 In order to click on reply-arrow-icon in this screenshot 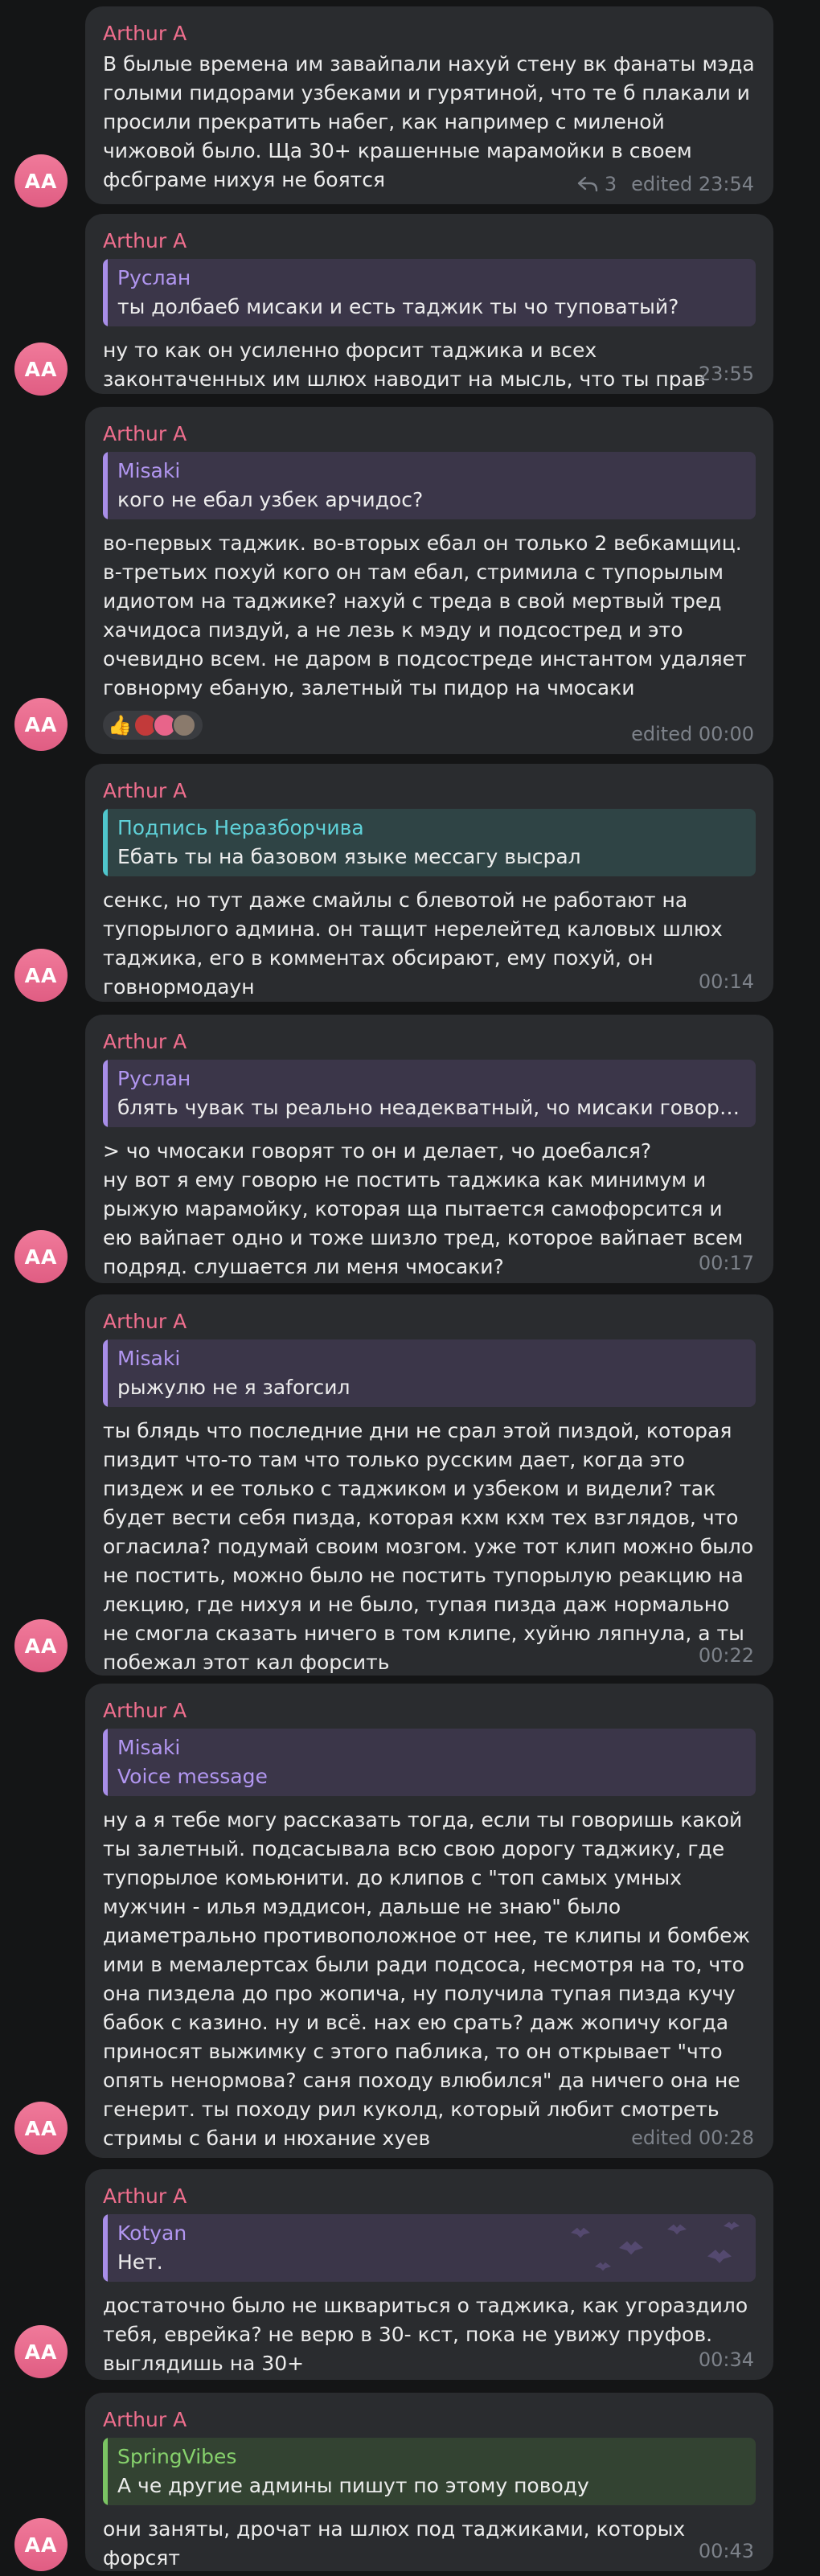, I will do `click(587, 184)`.